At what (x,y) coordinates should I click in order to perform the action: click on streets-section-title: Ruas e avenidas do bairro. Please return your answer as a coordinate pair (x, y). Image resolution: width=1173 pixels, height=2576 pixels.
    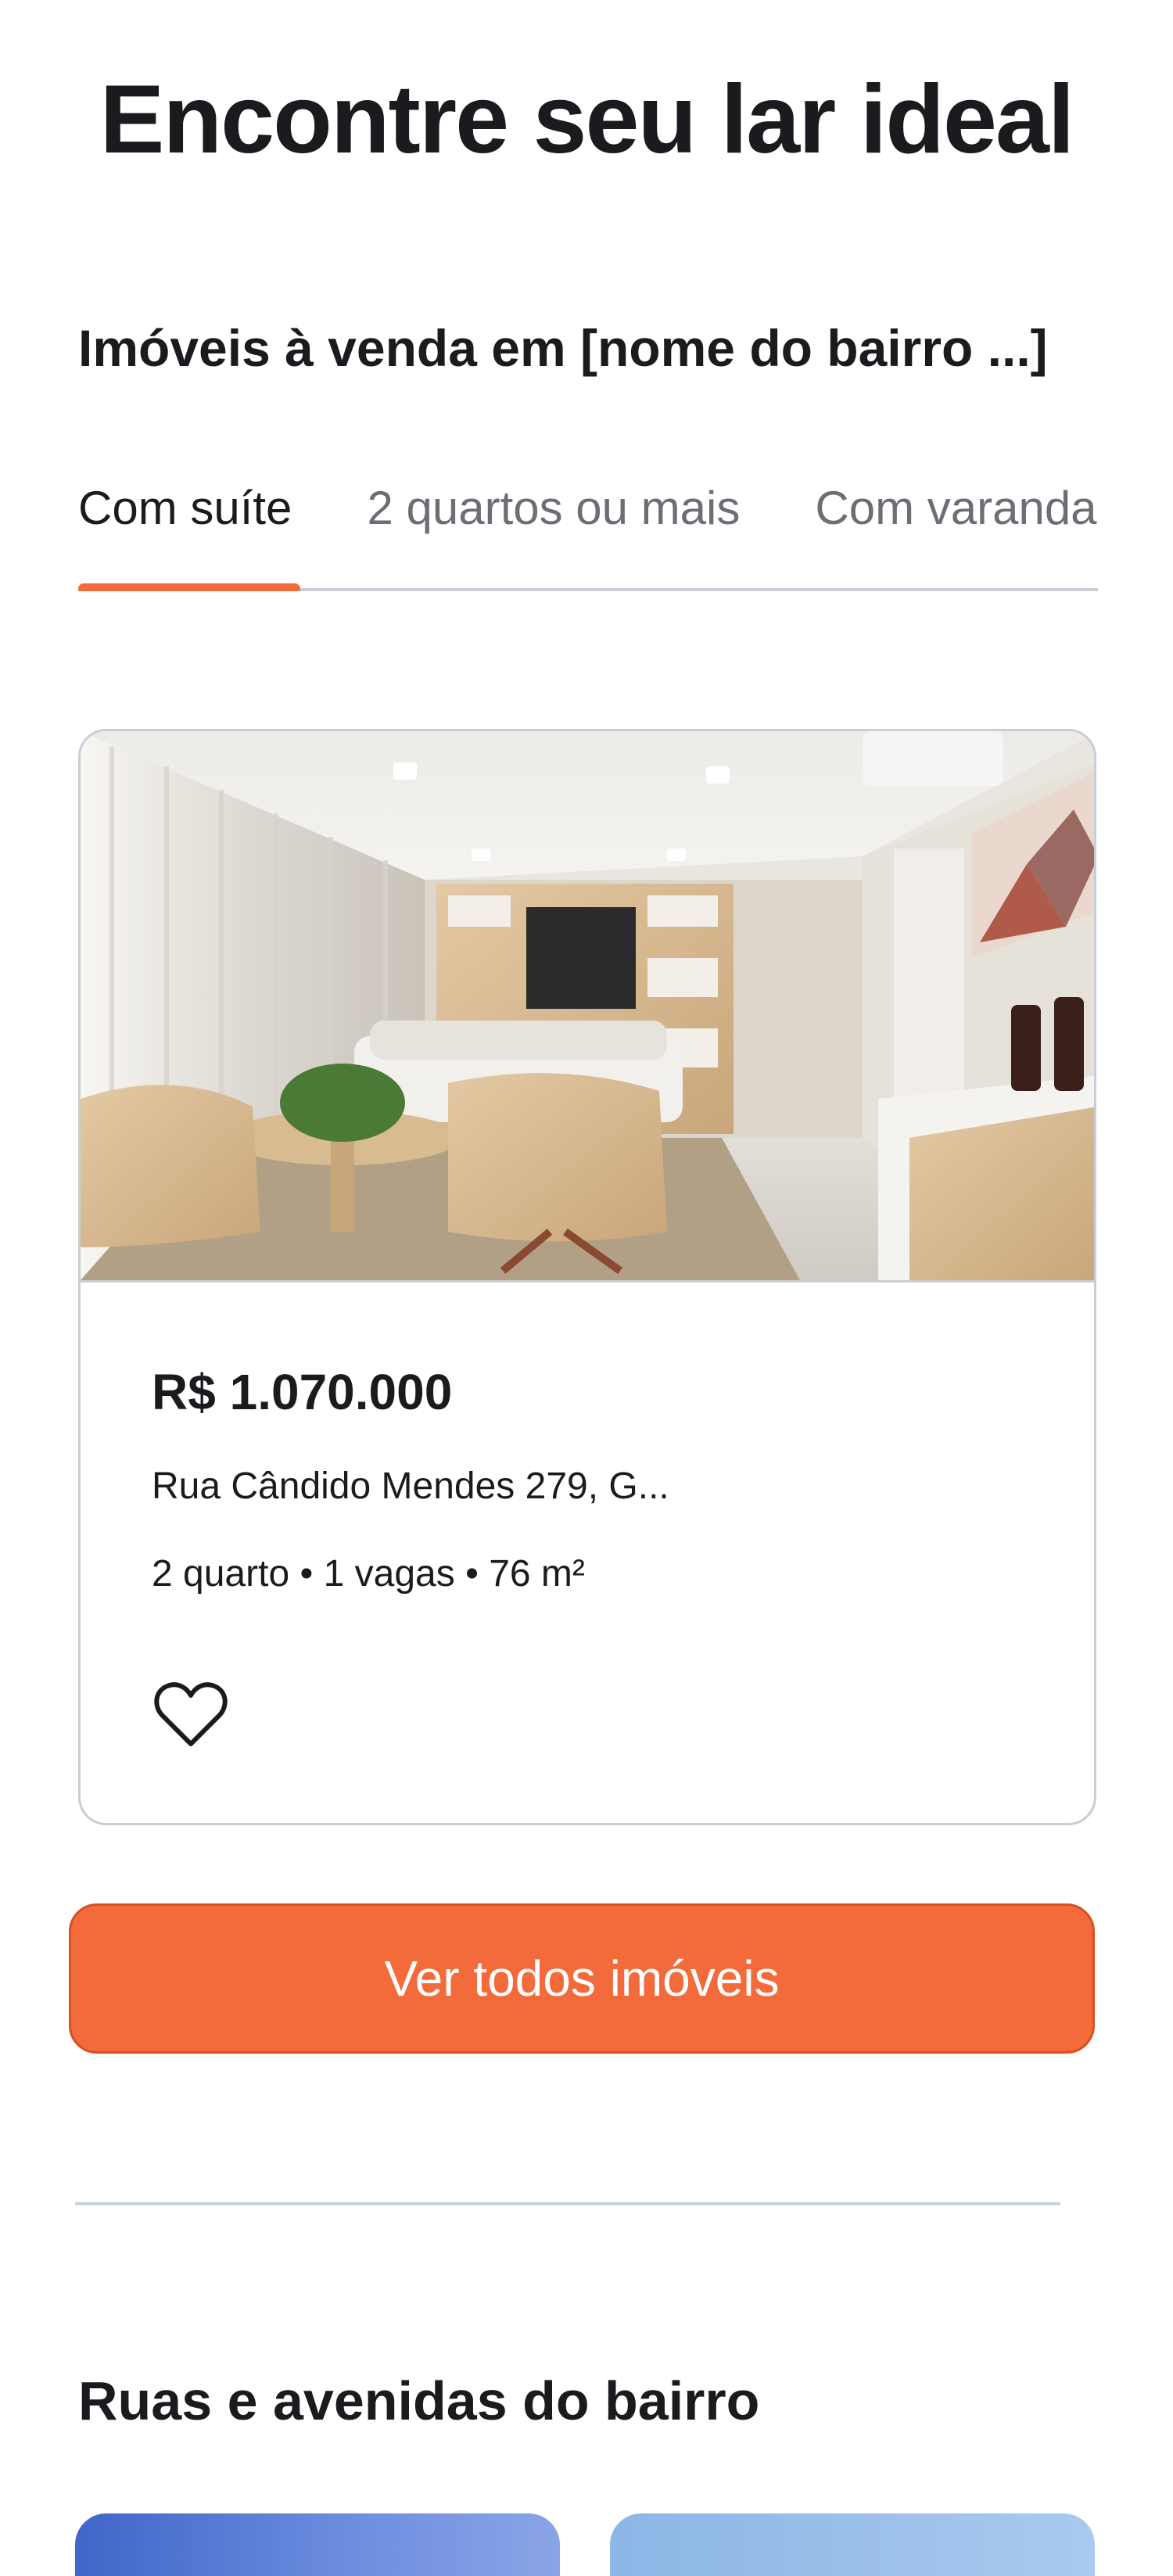
    Looking at the image, I should click on (419, 2400).